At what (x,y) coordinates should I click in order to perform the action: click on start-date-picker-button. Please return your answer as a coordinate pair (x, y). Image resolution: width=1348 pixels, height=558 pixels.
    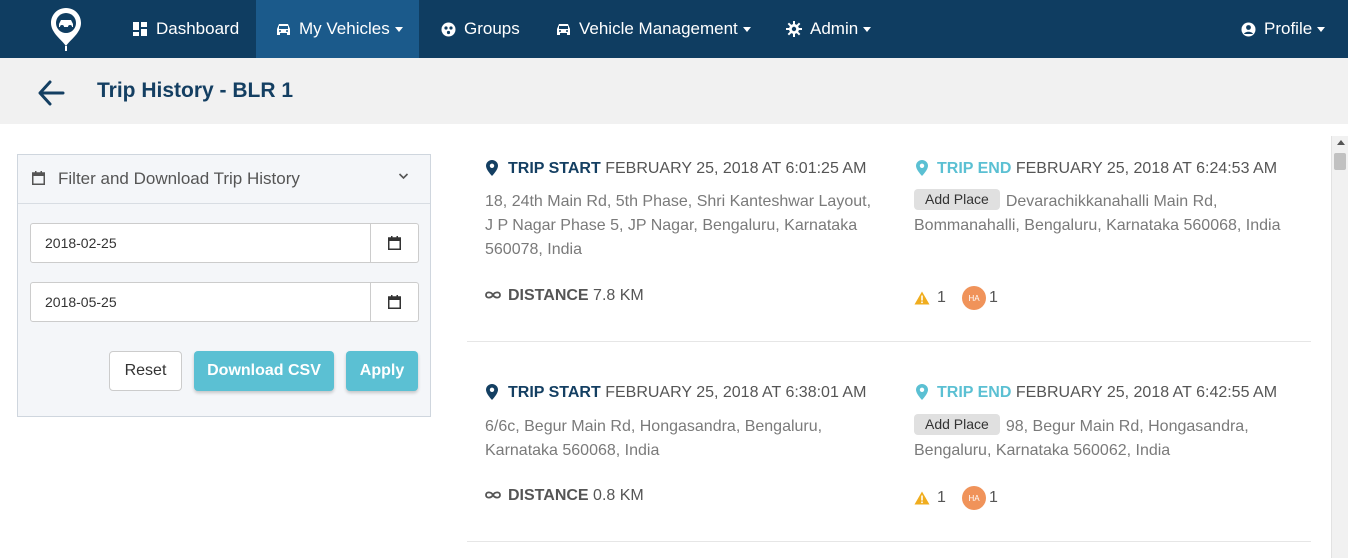
    Looking at the image, I should click on (395, 243).